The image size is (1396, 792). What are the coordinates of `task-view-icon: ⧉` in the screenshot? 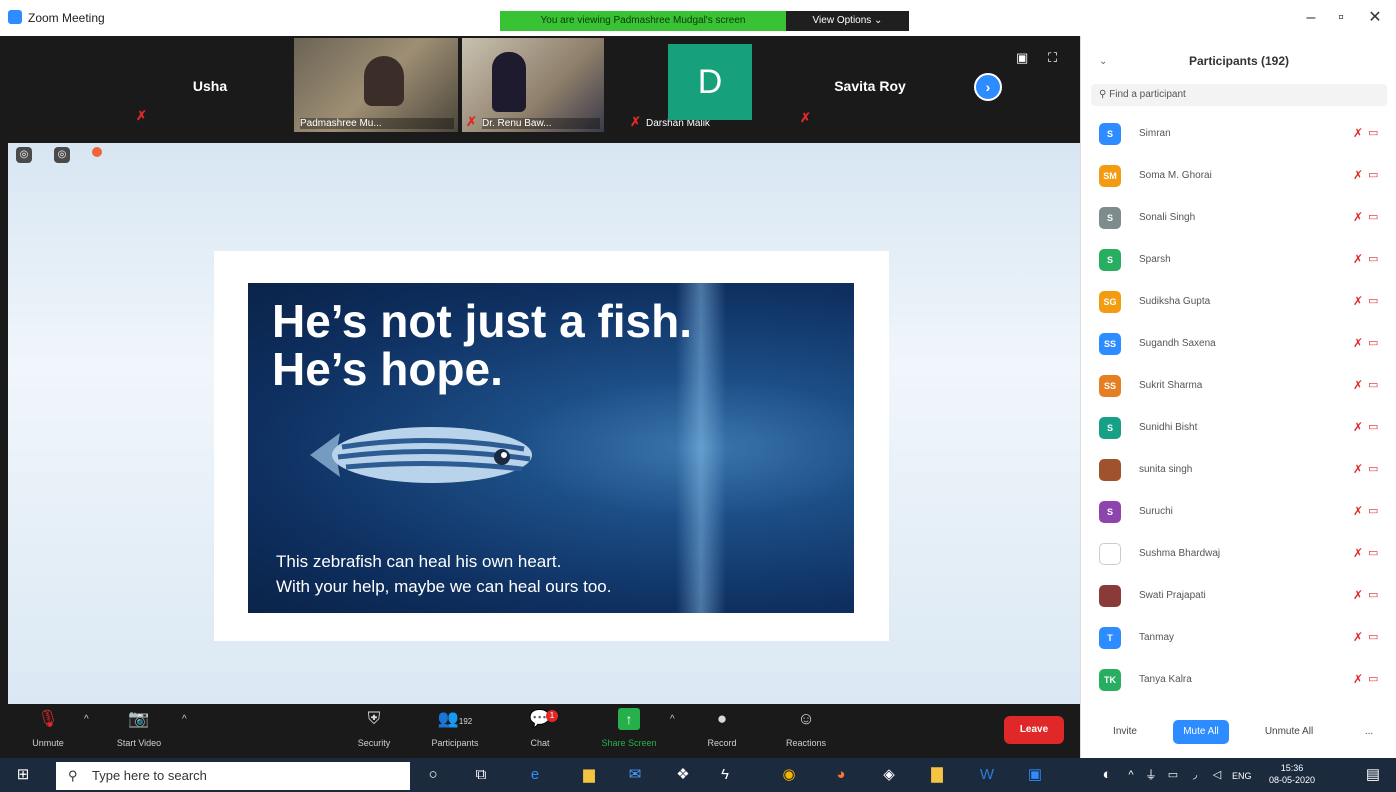 It's located at (481, 775).